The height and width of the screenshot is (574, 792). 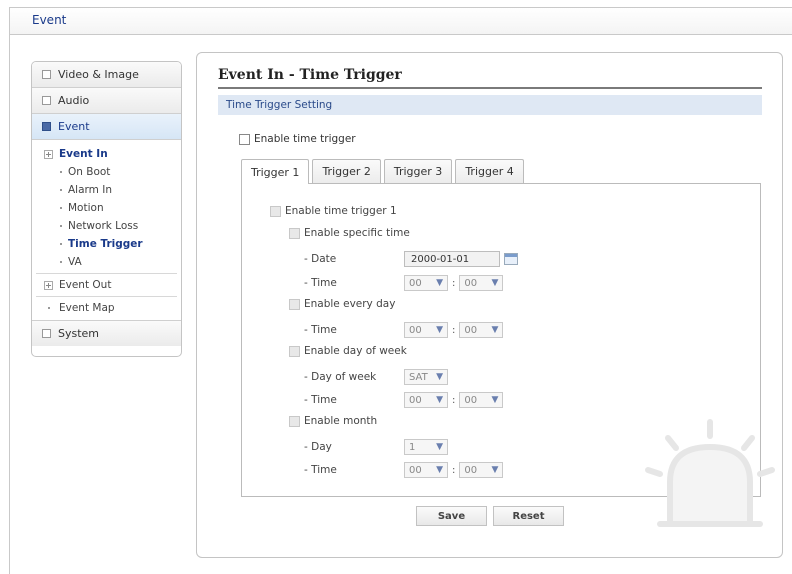 I want to click on alarm-light-watermark-icon, so click(x=710, y=473).